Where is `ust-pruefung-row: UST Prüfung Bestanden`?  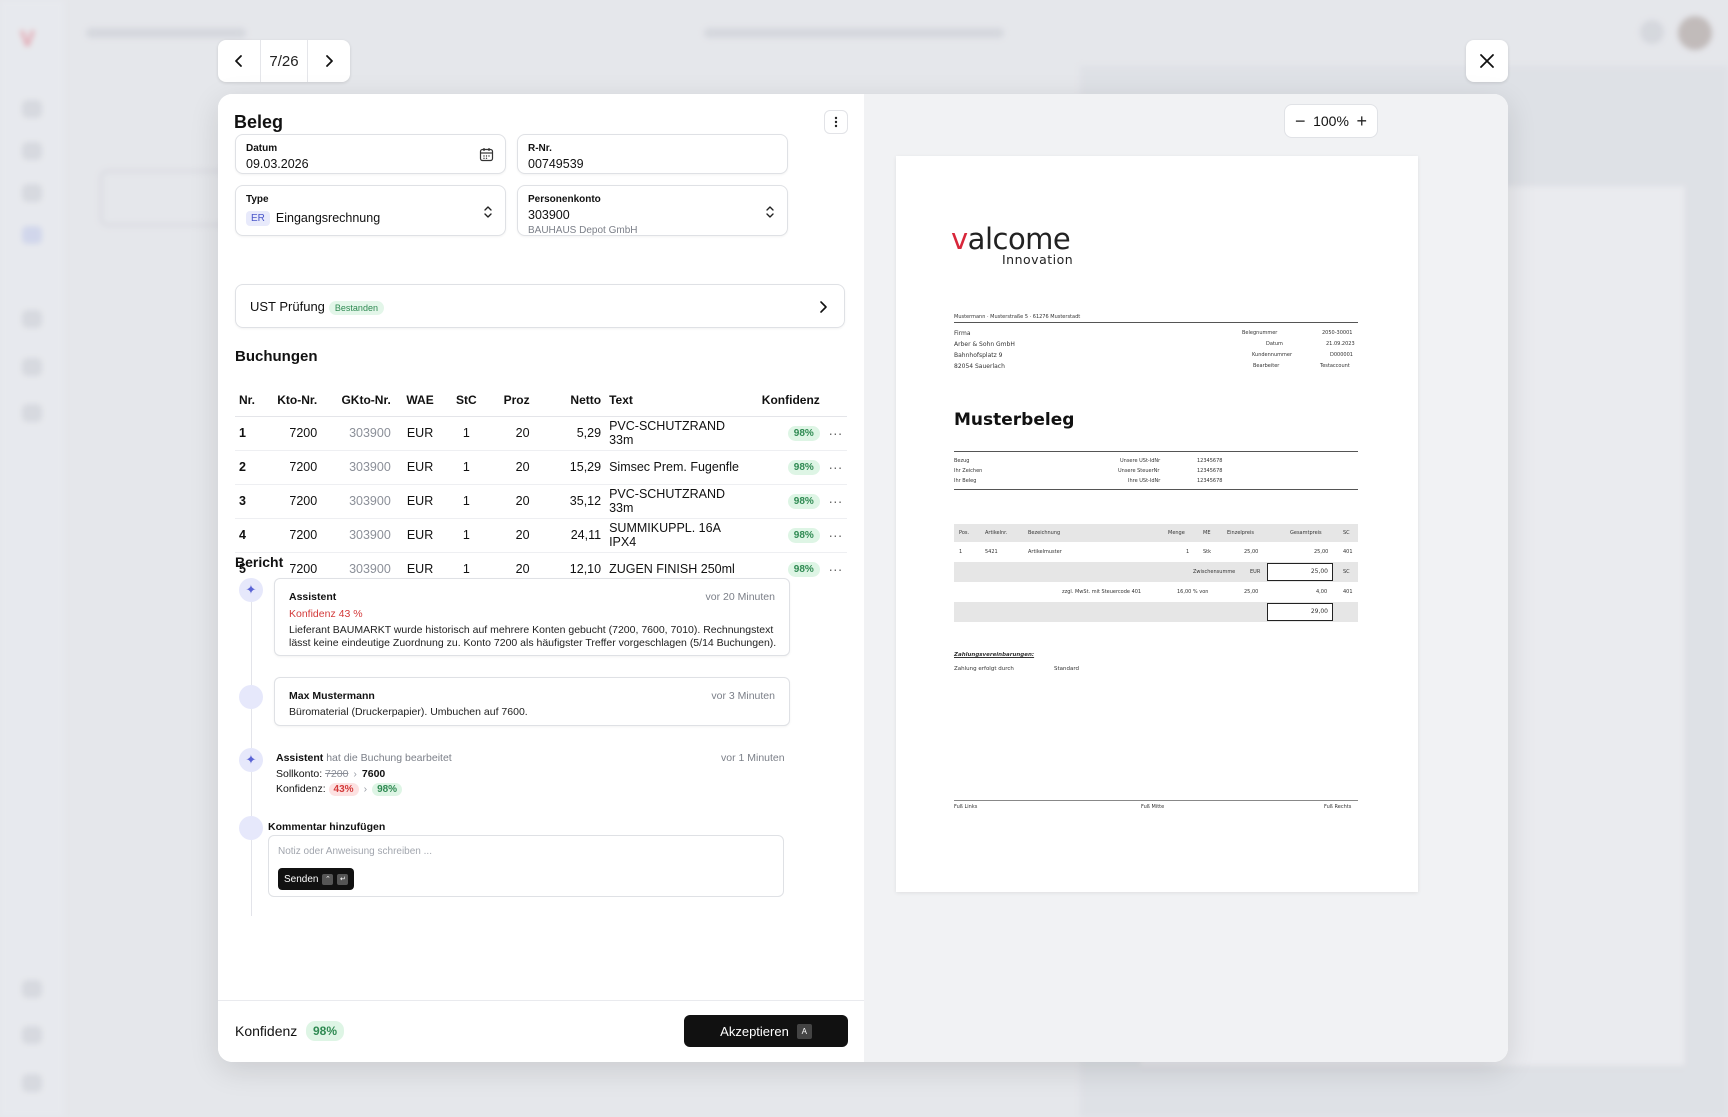 ust-pruefung-row: UST Prüfung Bestanden is located at coordinates (540, 306).